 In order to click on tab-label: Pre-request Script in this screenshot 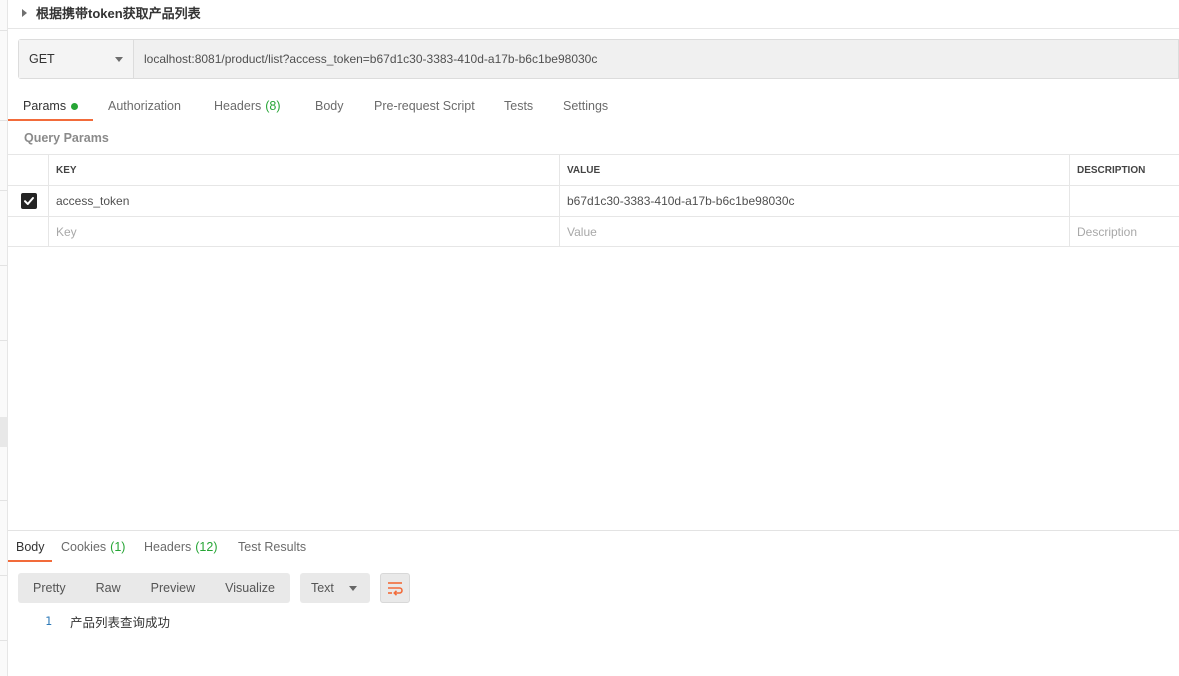, I will do `click(424, 106)`.